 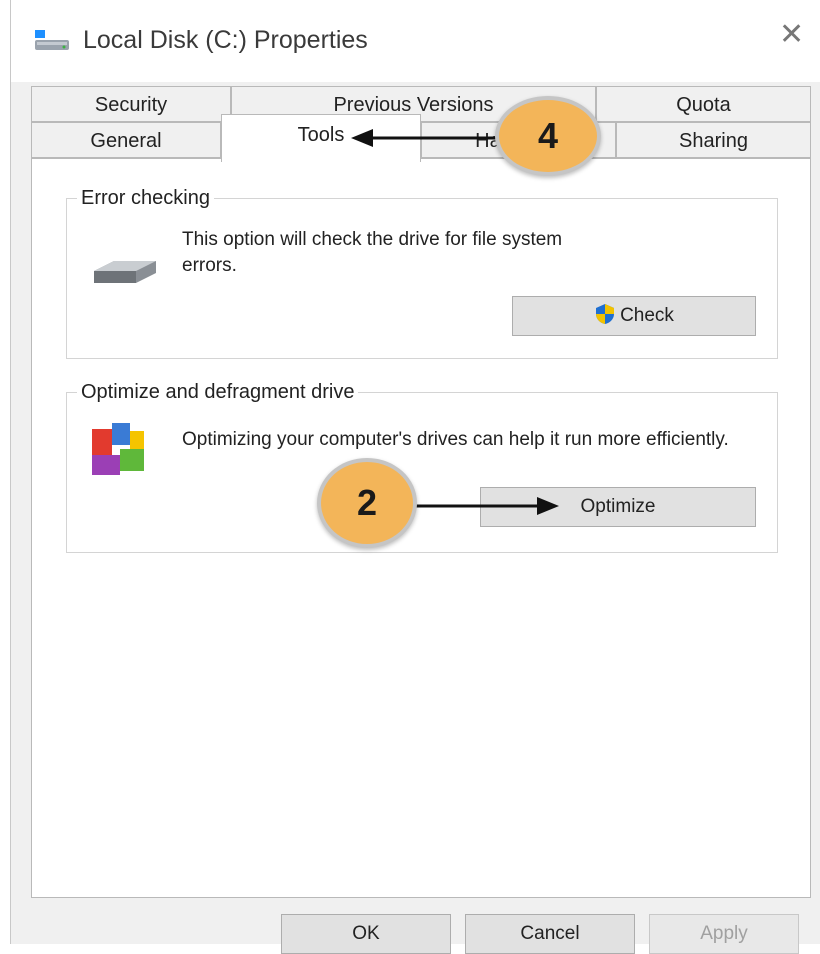 I want to click on check-button: Check, so click(x=634, y=316).